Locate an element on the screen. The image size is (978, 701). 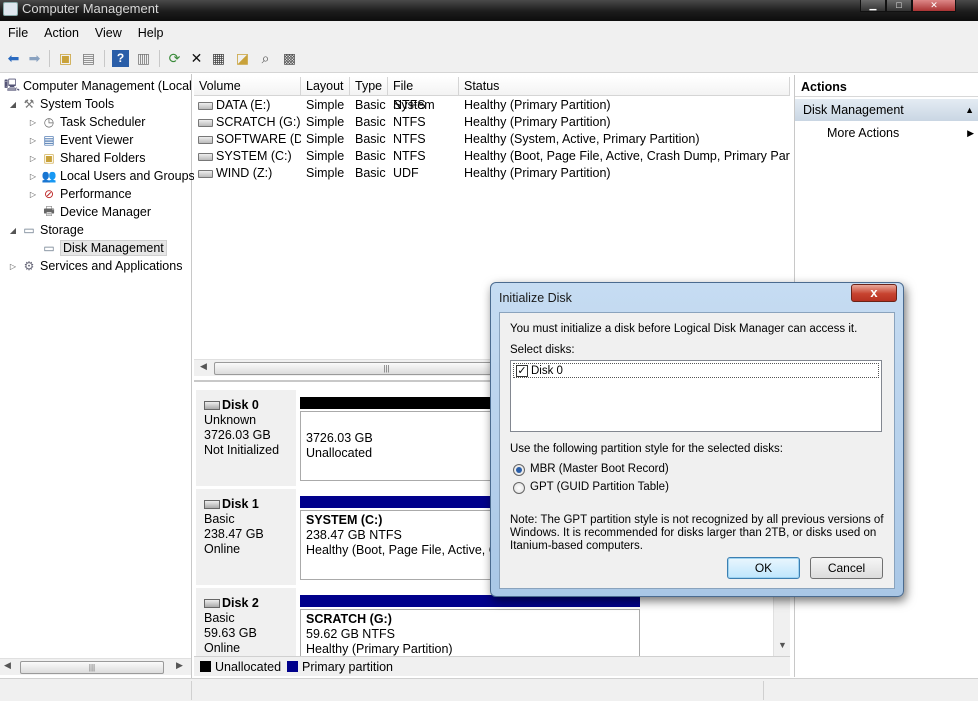
menu-view: View is located at coordinates (108, 33).